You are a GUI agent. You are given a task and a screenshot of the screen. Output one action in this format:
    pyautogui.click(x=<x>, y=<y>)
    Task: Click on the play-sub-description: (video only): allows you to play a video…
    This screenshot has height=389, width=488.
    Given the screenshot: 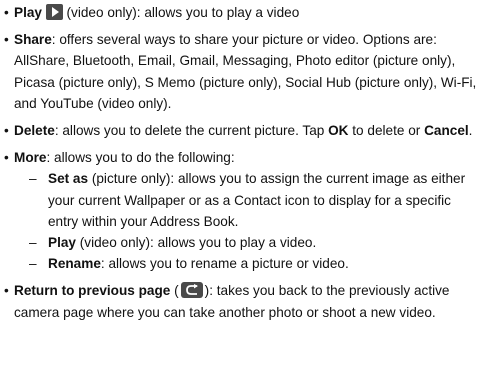 What is the action you would take?
    pyautogui.click(x=196, y=243)
    